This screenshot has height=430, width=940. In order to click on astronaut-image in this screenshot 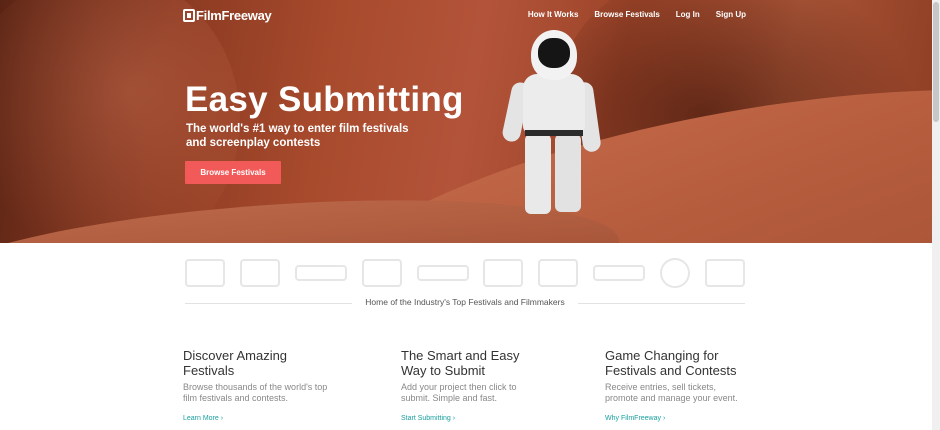, I will do `click(551, 122)`.